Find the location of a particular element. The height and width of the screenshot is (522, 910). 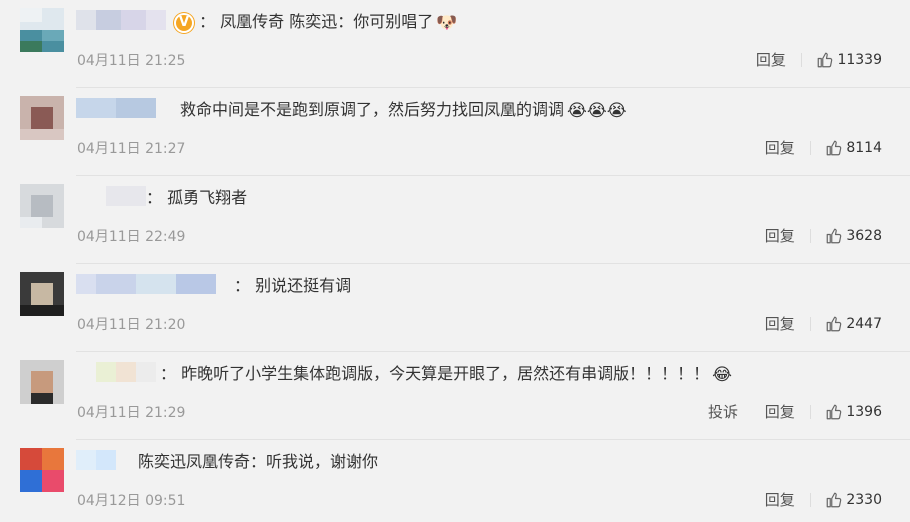

comment-body: ： 别说还挺有调 is located at coordinates (293, 285).